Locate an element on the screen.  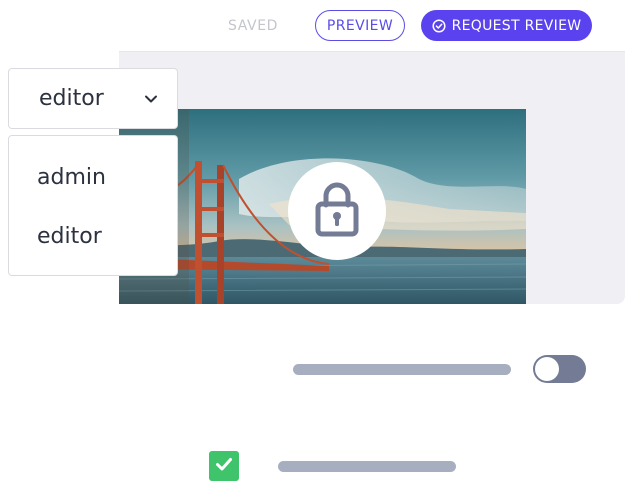
toggle-knob is located at coordinates (547, 369).